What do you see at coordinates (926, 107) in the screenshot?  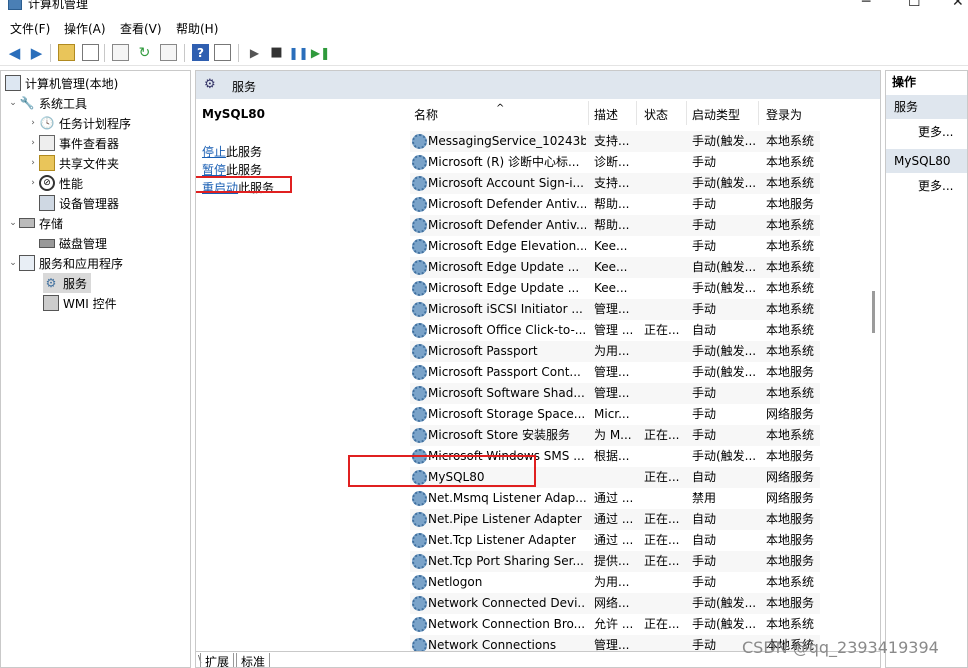 I see `actions-section-services: 服务` at bounding box center [926, 107].